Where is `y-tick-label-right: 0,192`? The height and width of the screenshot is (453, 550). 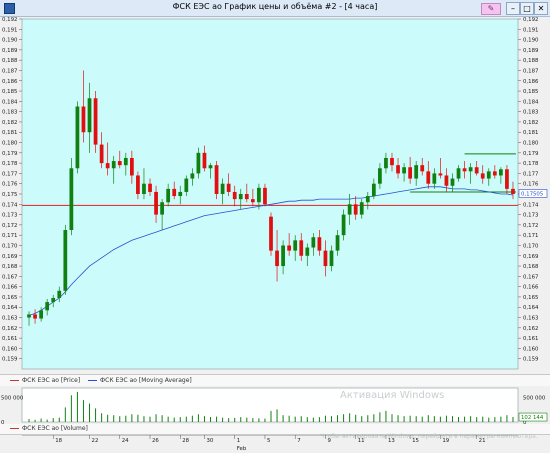
y-tick-label-right: 0,192 is located at coordinates (530, 20).